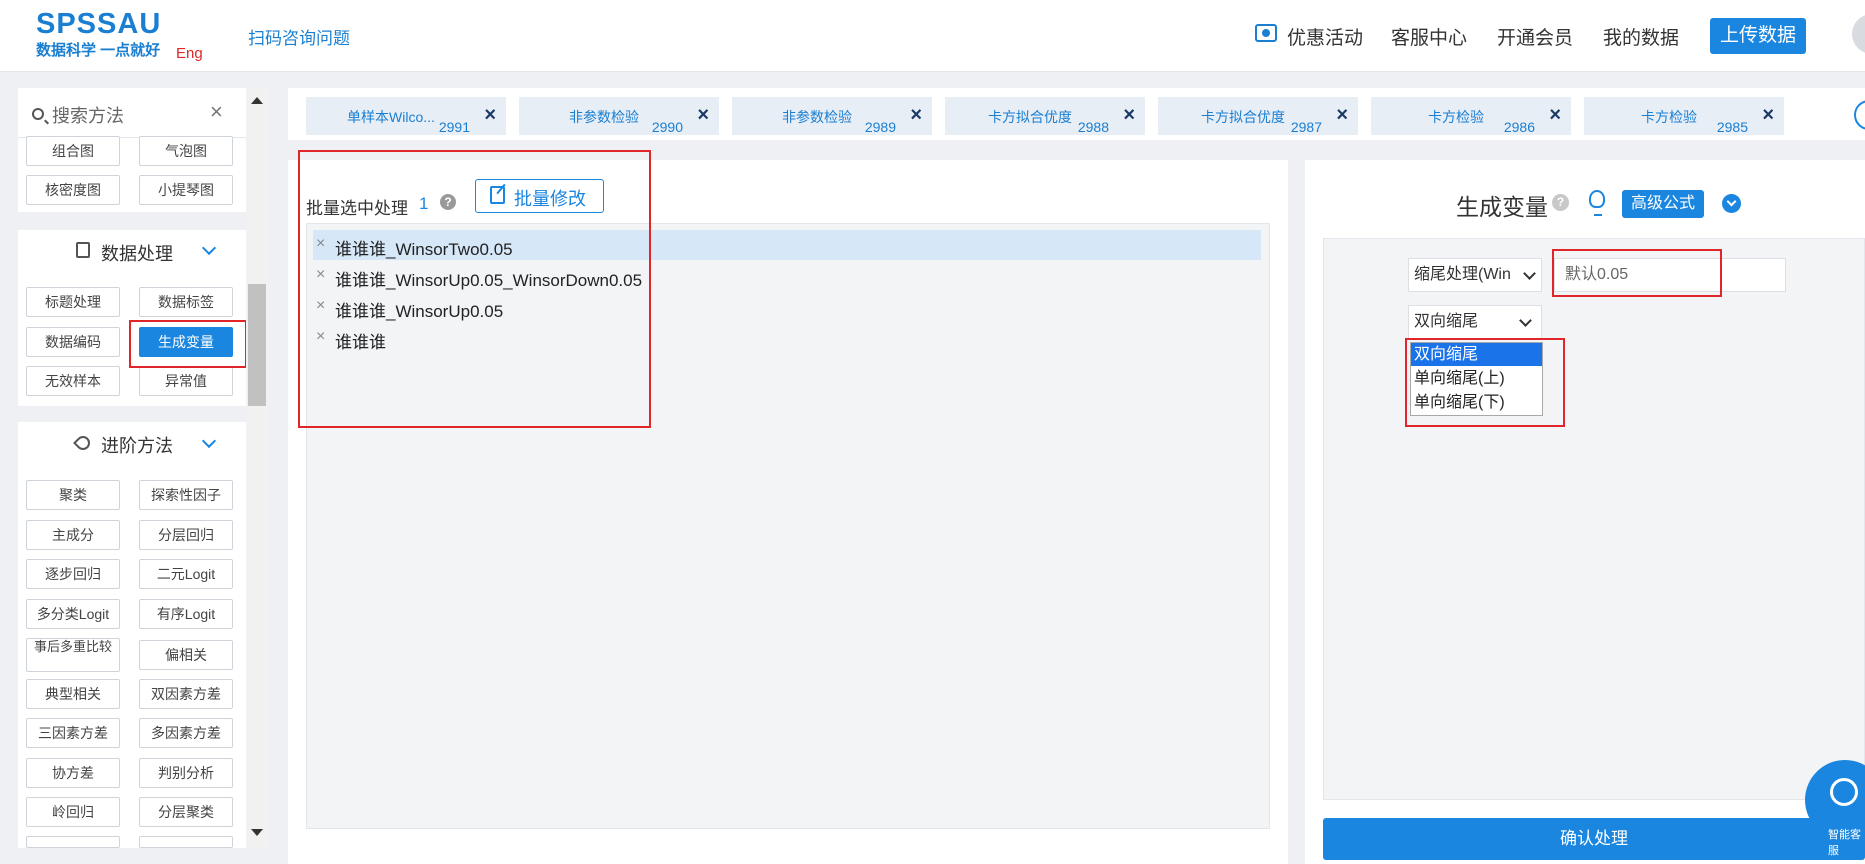  I want to click on database-icon, so click(83, 250).